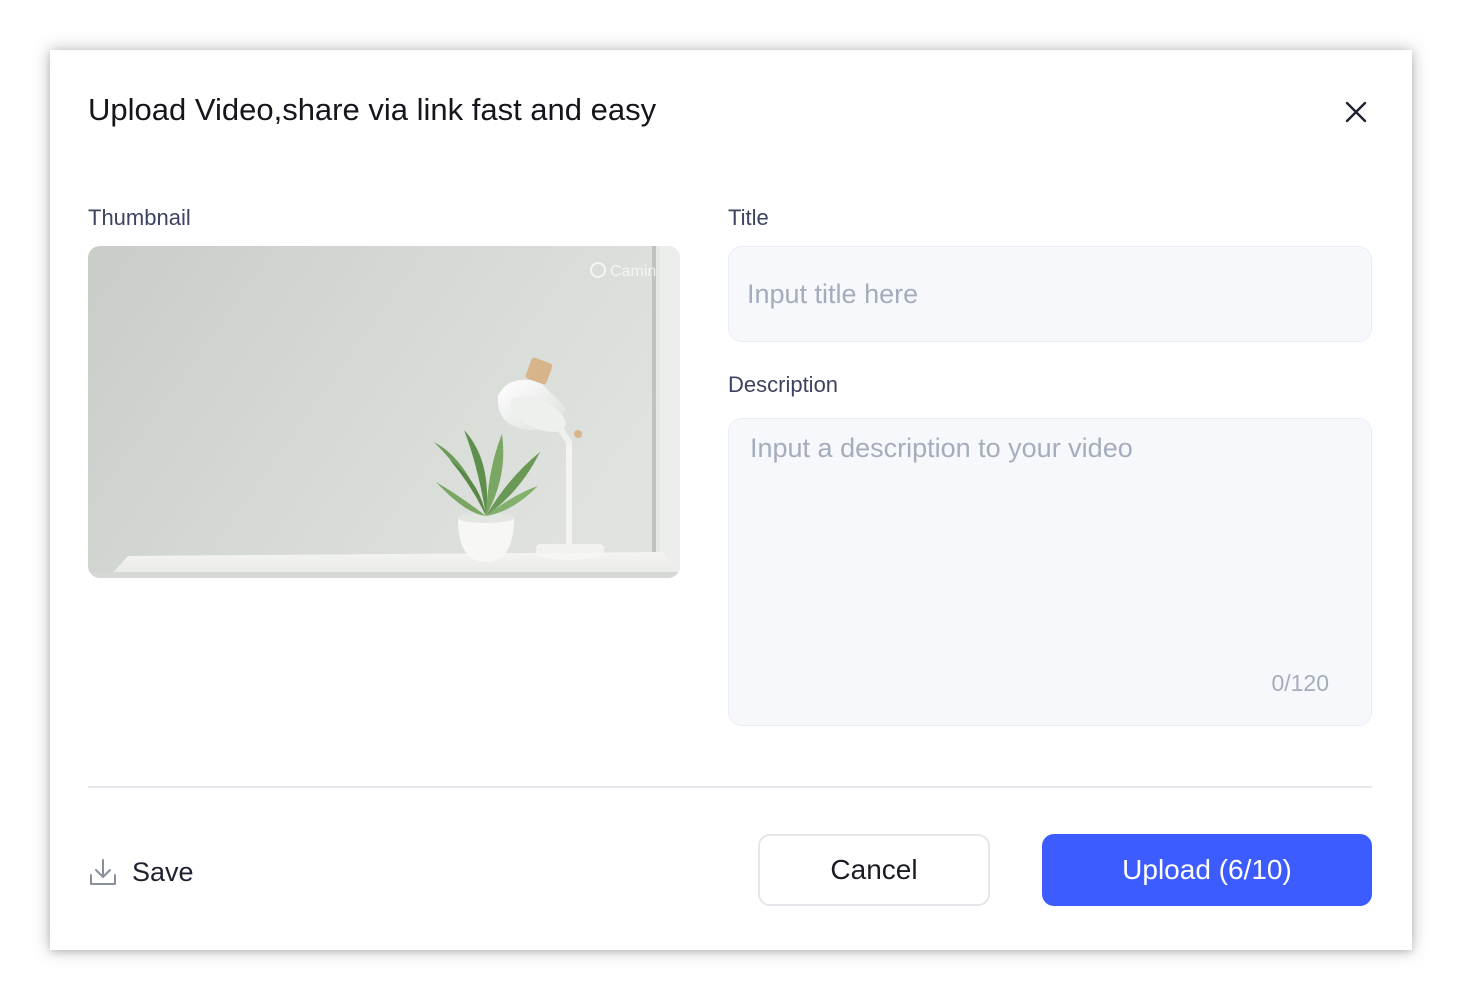 The height and width of the screenshot is (1000, 1462). I want to click on title-label: Title, so click(748, 217).